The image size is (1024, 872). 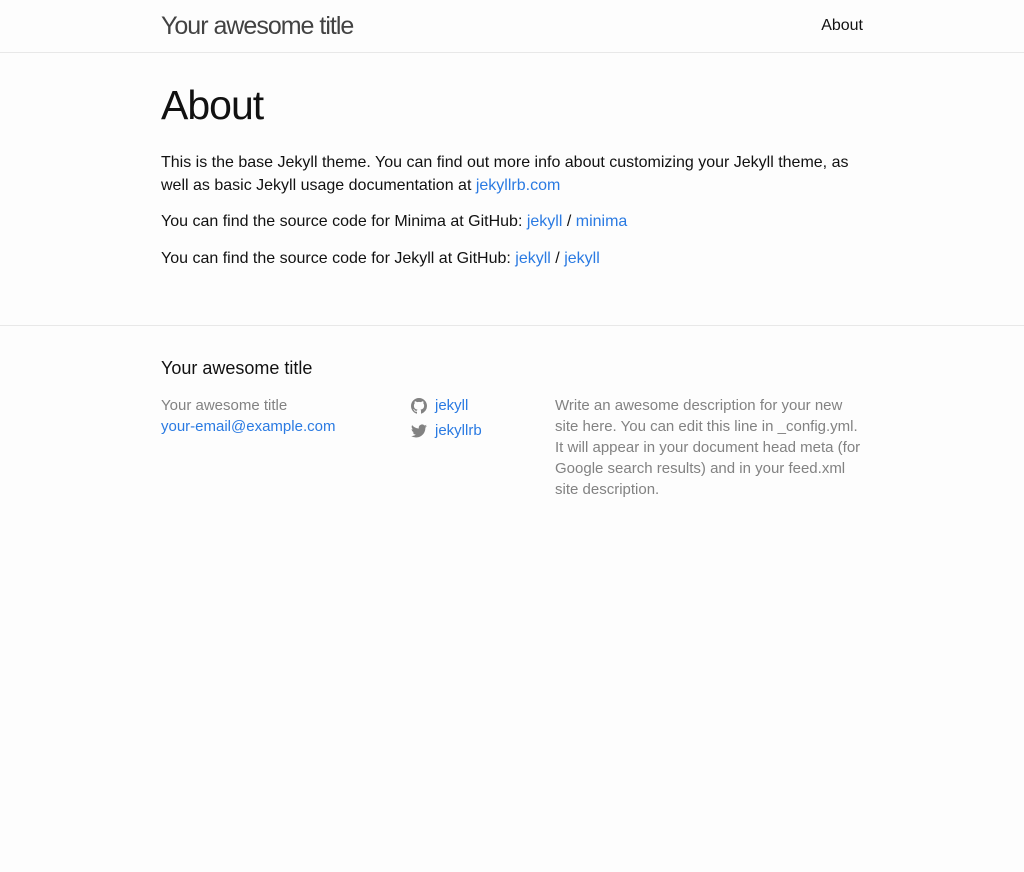 What do you see at coordinates (602, 221) in the screenshot?
I see `minima-repo-link: minima` at bounding box center [602, 221].